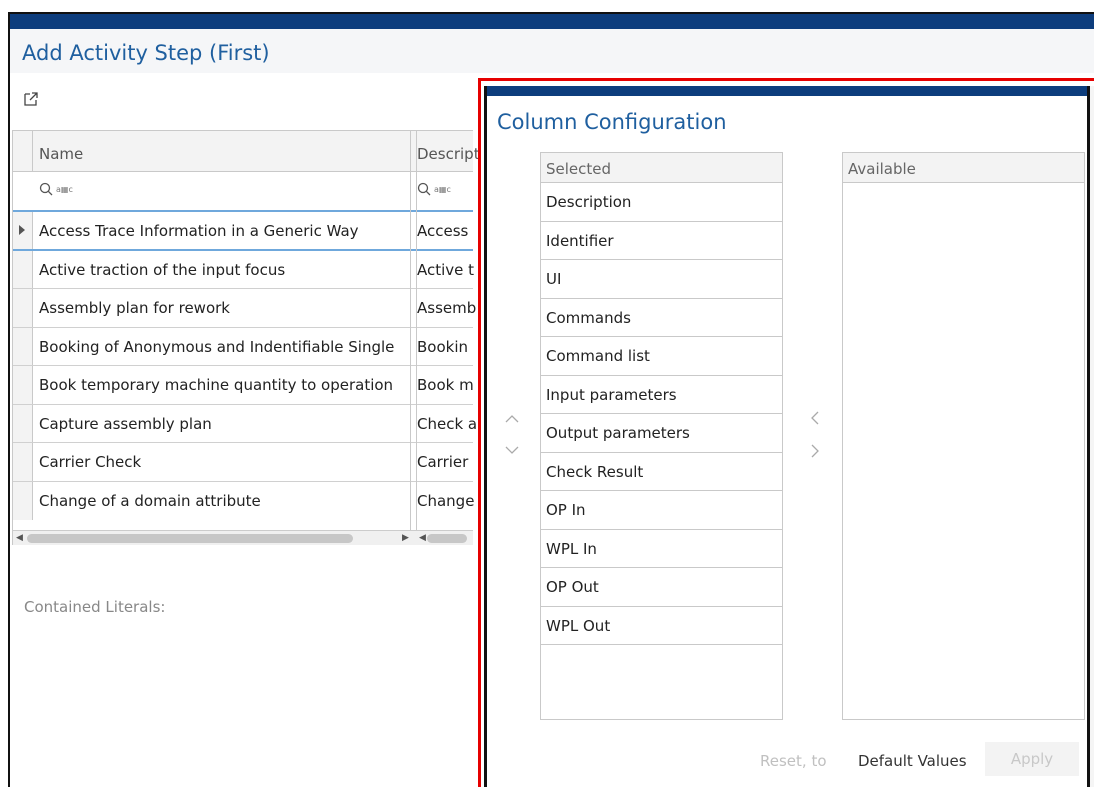 The height and width of the screenshot is (787, 1094). I want to click on background-window-edge, so click(1092, 436).